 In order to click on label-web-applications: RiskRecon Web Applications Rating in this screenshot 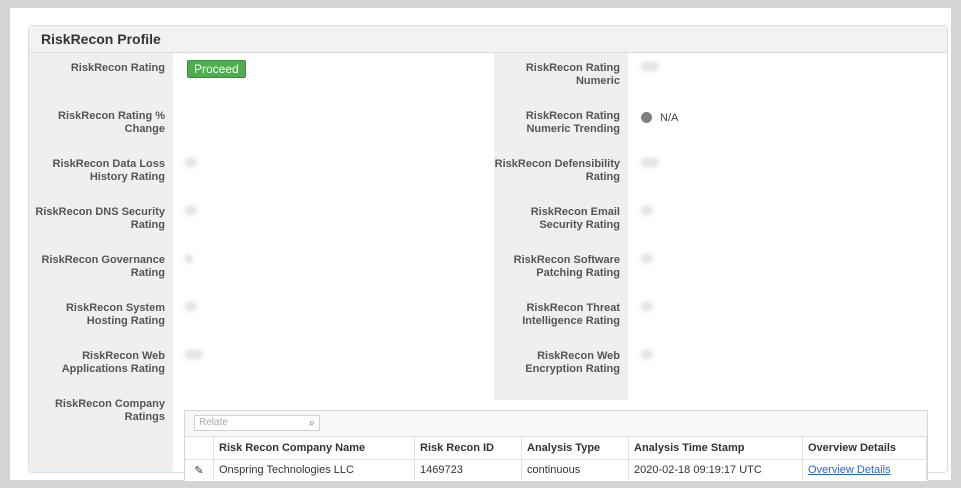, I will do `click(113, 362)`.